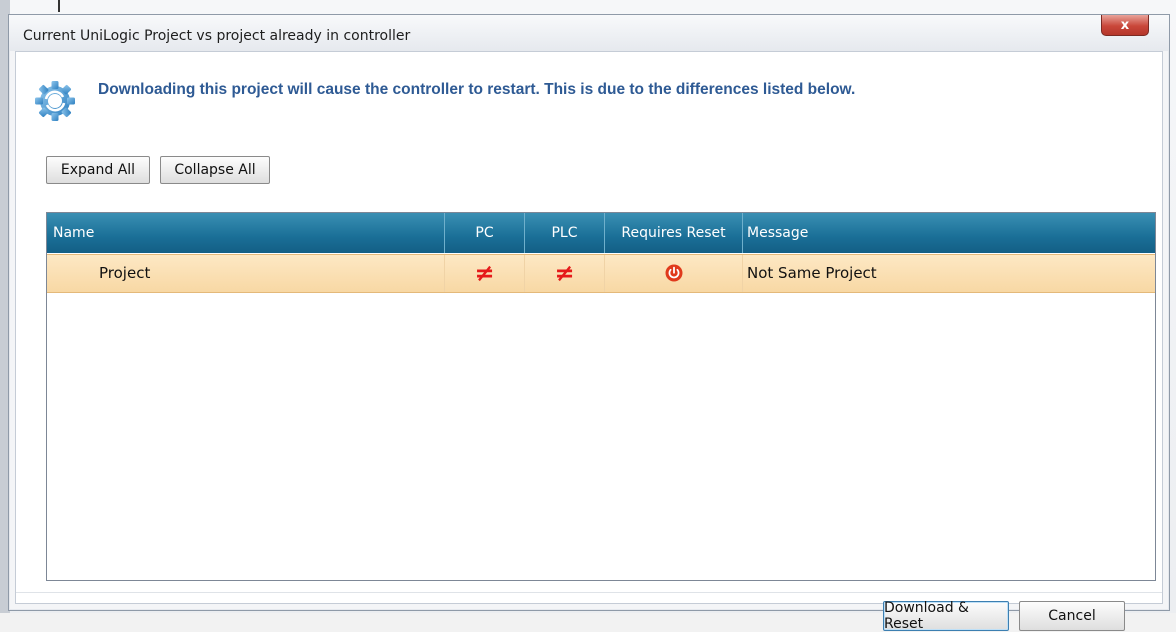 This screenshot has width=1176, height=632. Describe the element at coordinates (565, 273) in the screenshot. I see `plc-not-equal-icon: ≠` at that location.